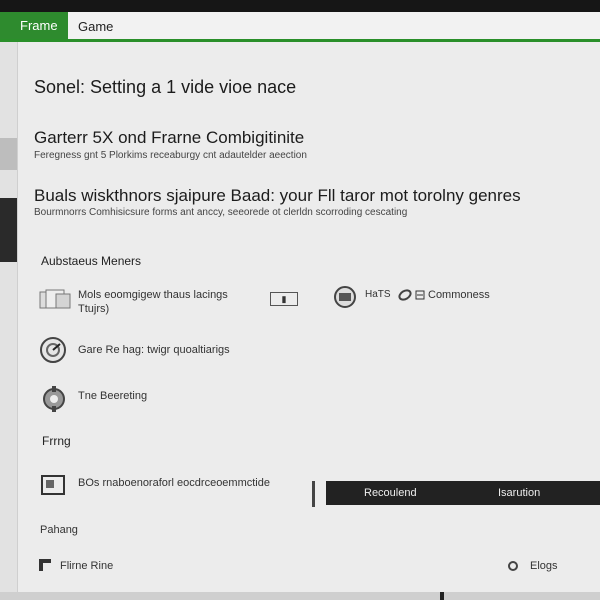 This screenshot has height=600, width=600. Describe the element at coordinates (53, 485) in the screenshot. I see `display-icon` at that location.